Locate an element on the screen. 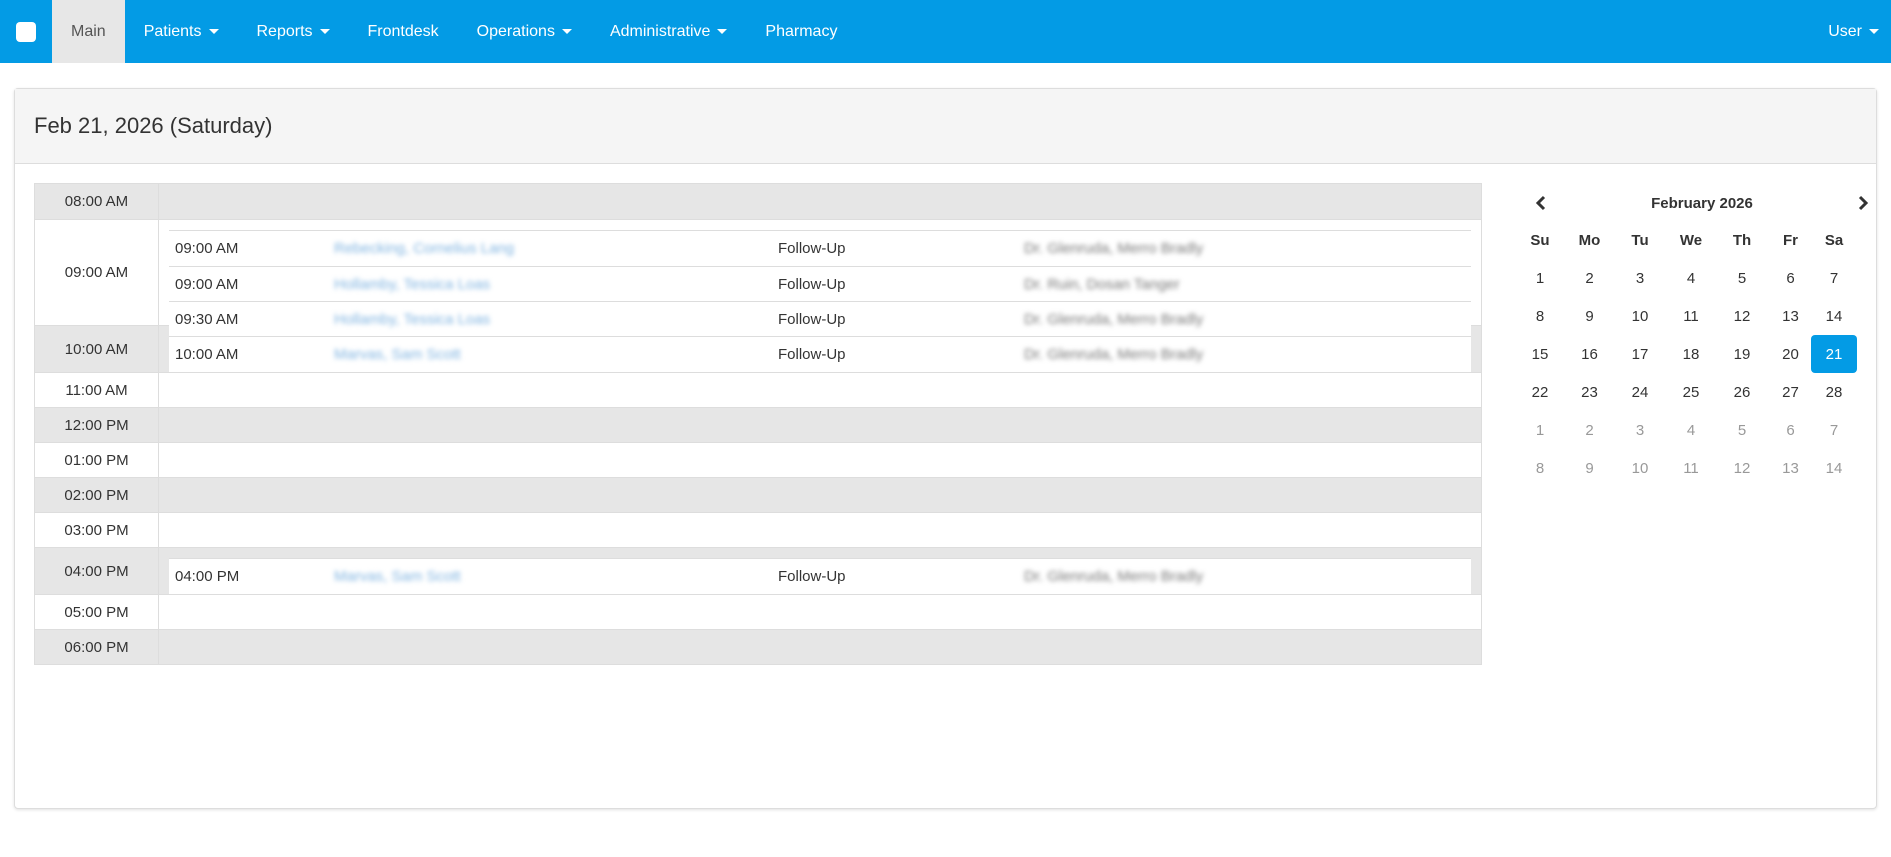 The width and height of the screenshot is (1891, 857). calendar-day: 24 is located at coordinates (1640, 392).